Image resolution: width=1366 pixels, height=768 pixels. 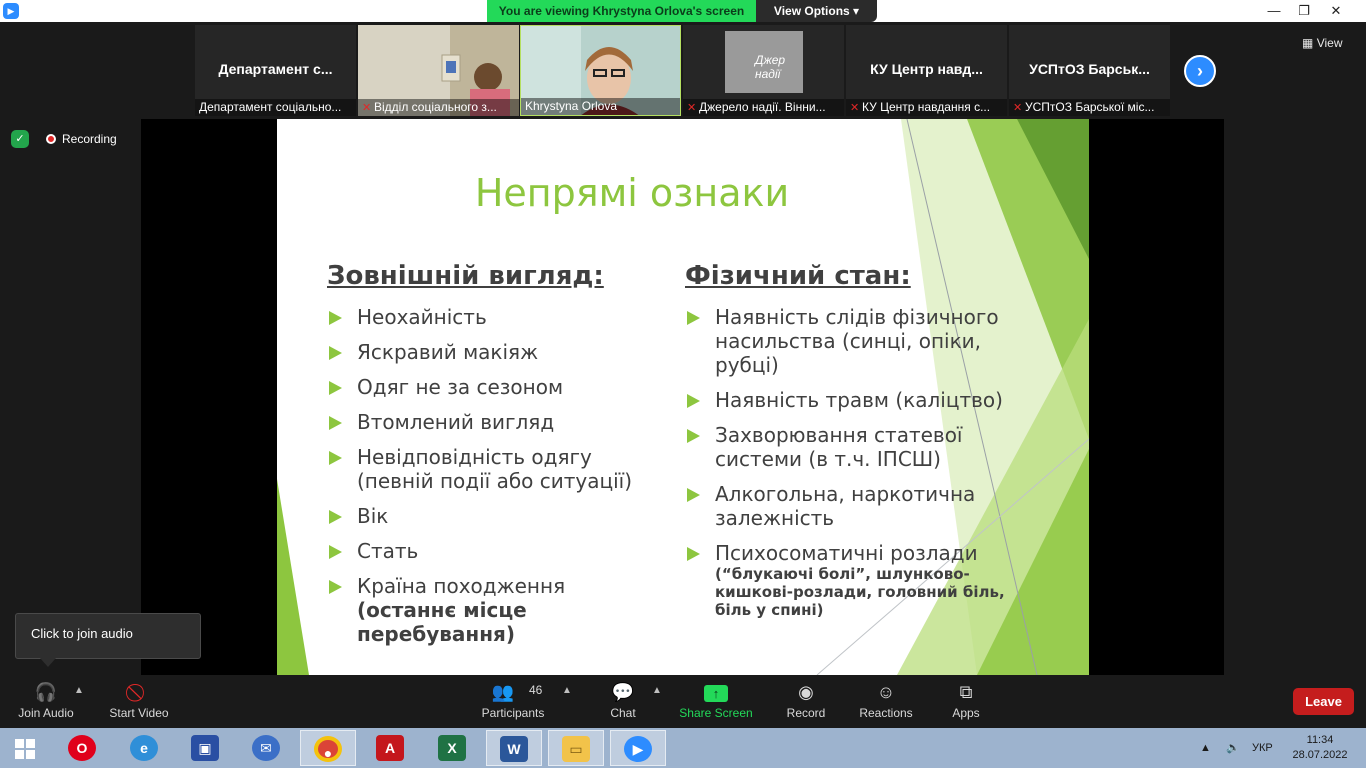 I want to click on taskbar-internet-explorer: e, so click(x=144, y=748).